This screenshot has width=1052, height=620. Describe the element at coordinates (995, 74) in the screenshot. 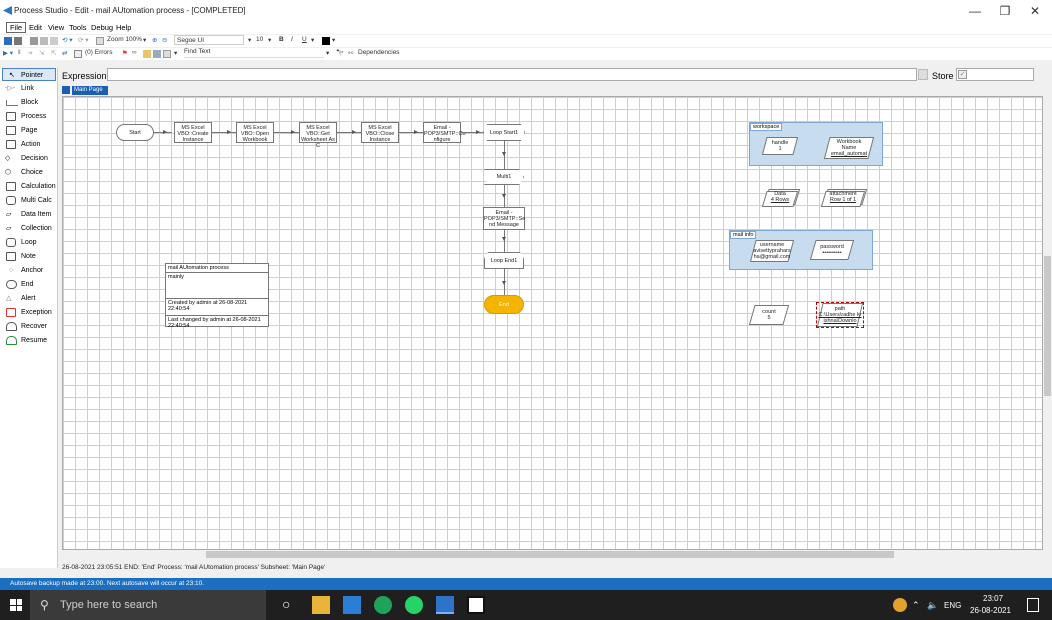

I see `store-in-input` at that location.